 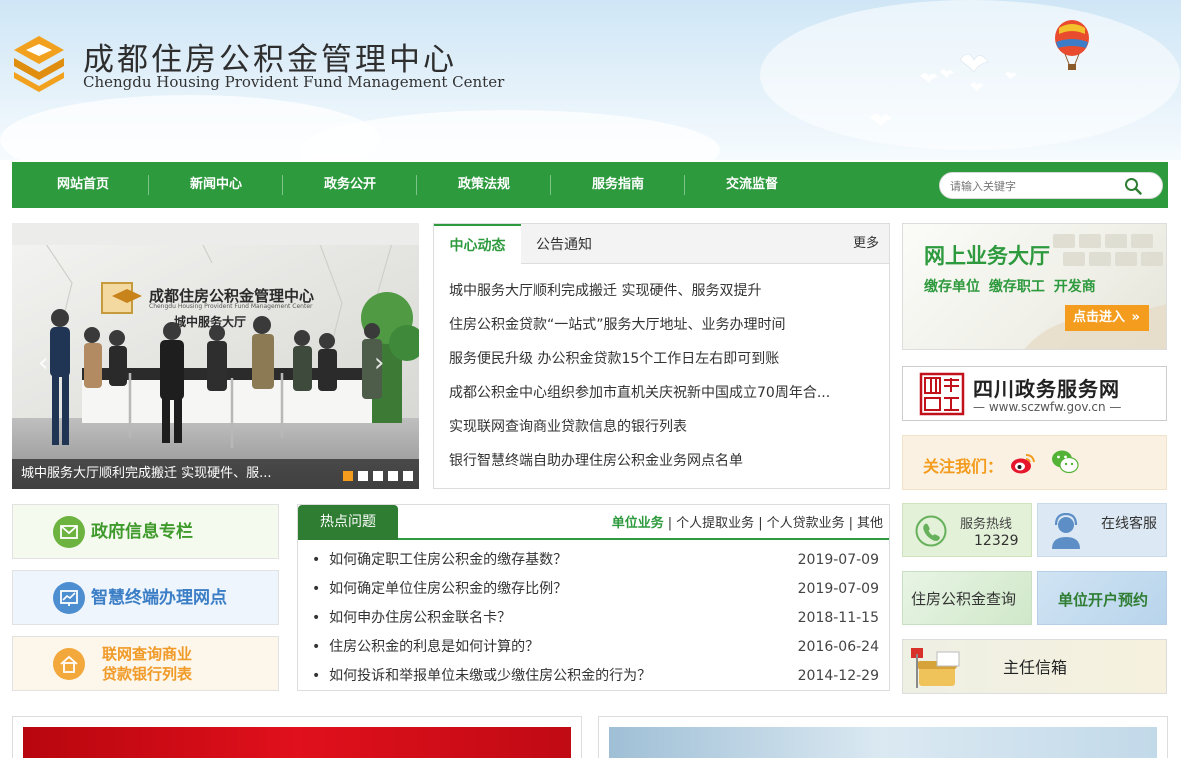 I want to click on sichuan-gov-url: — www.sczwfw.gov.cn —, so click(x=1047, y=407).